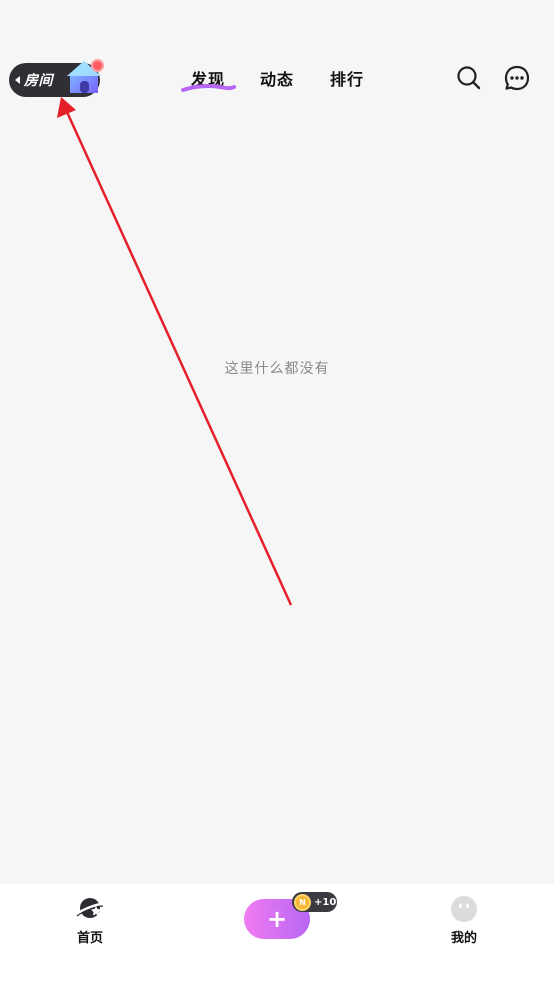 Image resolution: width=554 pixels, height=984 pixels. What do you see at coordinates (464, 909) in the screenshot?
I see `avatar-face-icon` at bounding box center [464, 909].